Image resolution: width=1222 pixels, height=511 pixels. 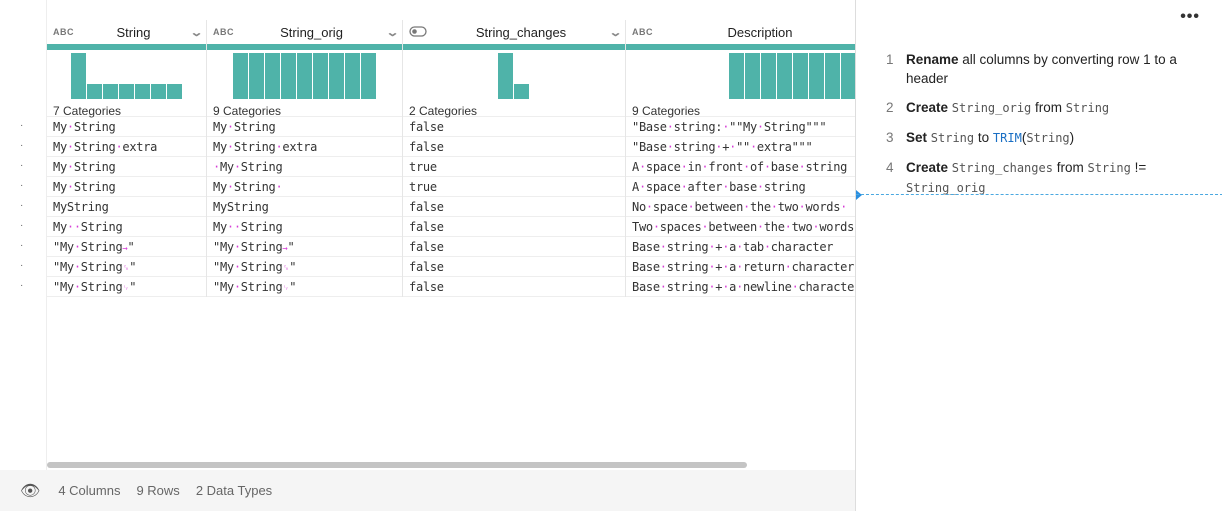 I want to click on eye-icon: 👁︎, so click(x=30, y=491).